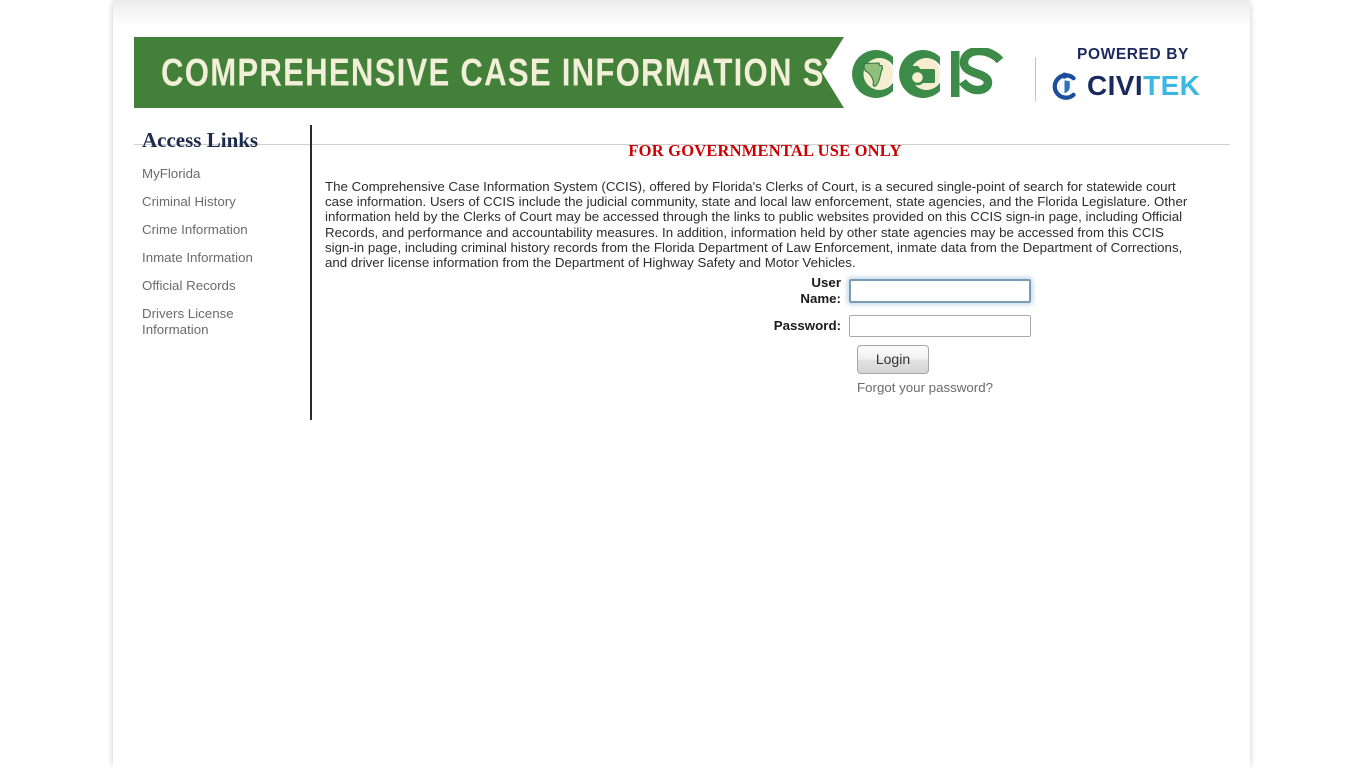  What do you see at coordinates (681, 13) in the screenshot?
I see `top-gradient-strip` at bounding box center [681, 13].